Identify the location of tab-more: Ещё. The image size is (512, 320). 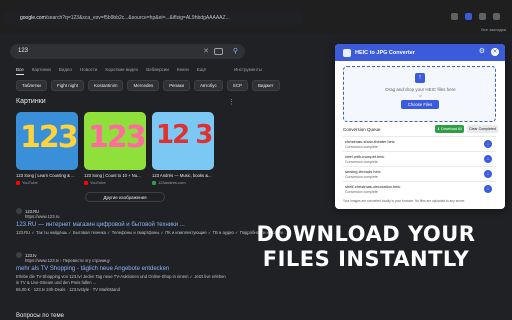
(201, 71).